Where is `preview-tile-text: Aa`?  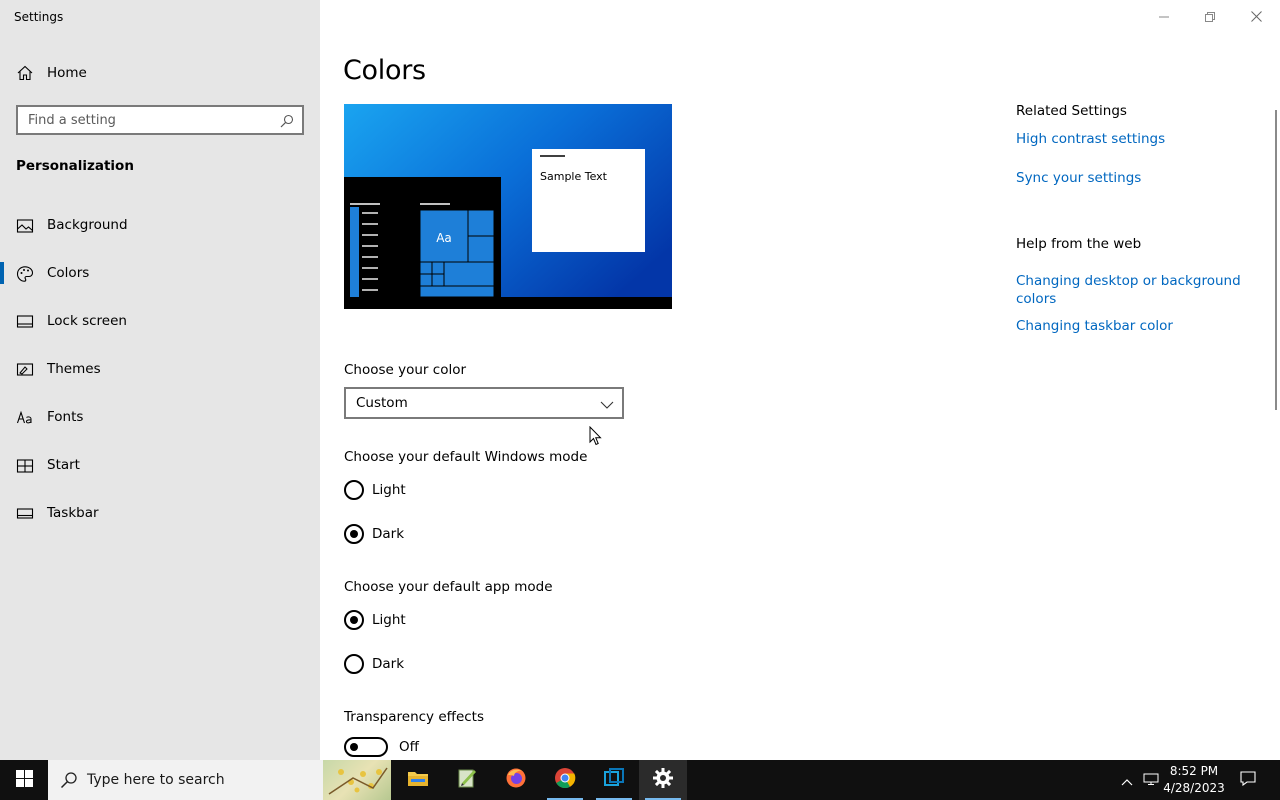
preview-tile-text: Aa is located at coordinates (444, 238).